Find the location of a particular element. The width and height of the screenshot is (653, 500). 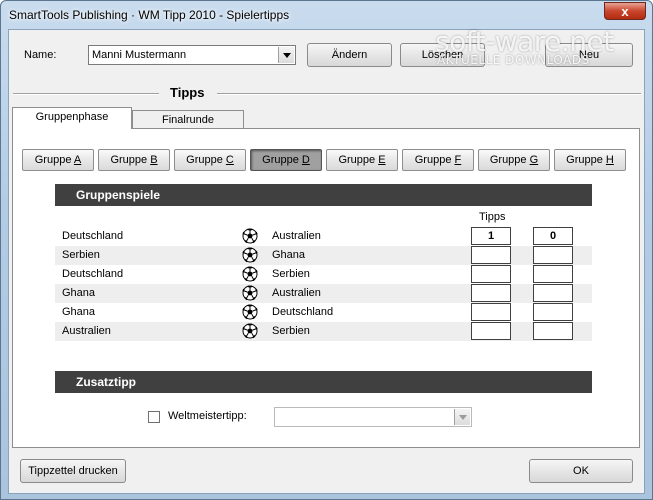

extra-tip-header: Zusatztipp is located at coordinates (323, 382).